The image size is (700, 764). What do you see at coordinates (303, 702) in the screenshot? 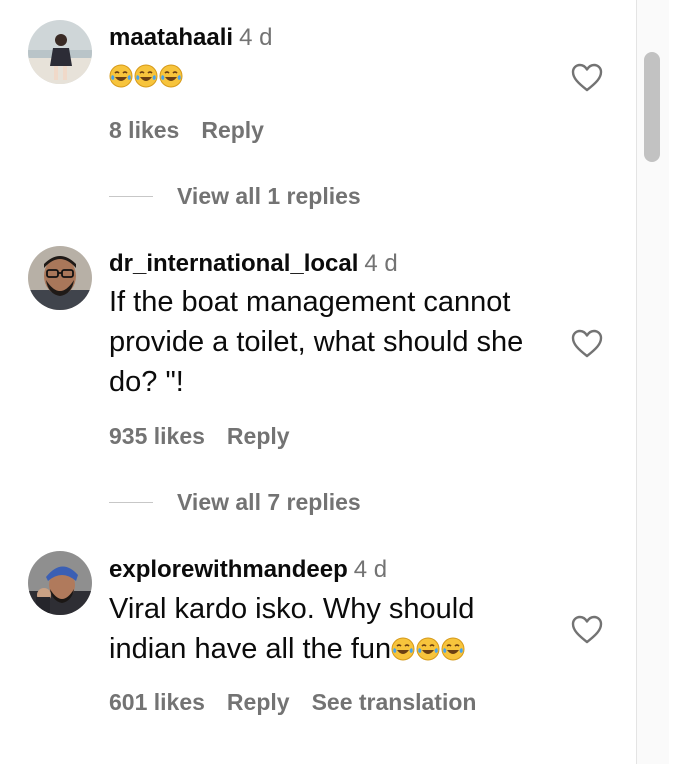
I see `comment-meta: 601 likes Reply See translation` at bounding box center [303, 702].